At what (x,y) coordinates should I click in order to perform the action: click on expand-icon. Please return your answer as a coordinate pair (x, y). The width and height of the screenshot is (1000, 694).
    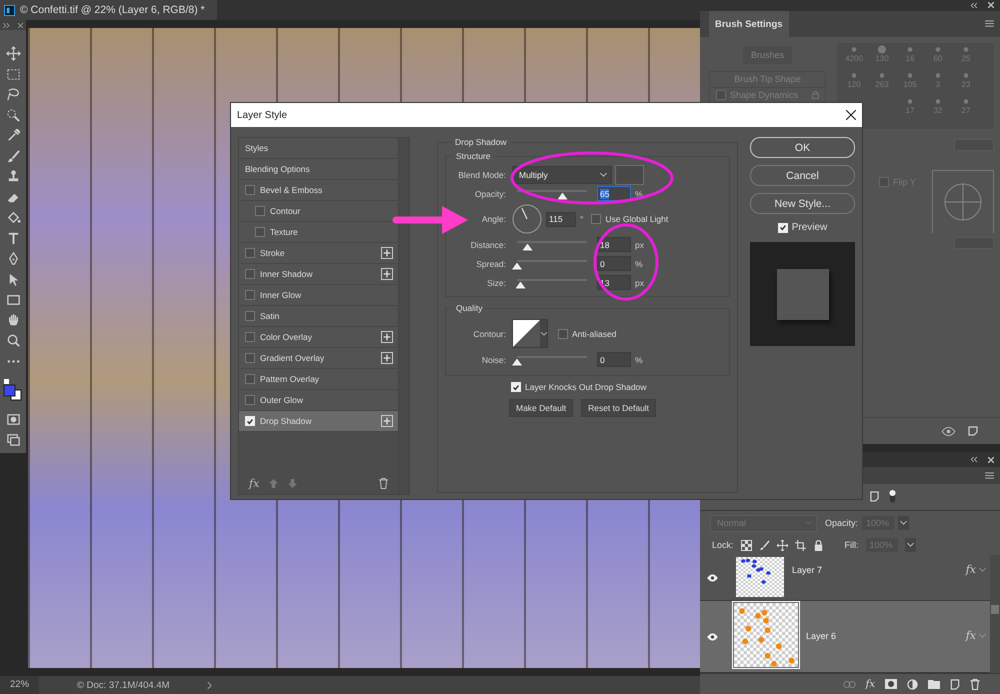
    Looking at the image, I should click on (6, 25).